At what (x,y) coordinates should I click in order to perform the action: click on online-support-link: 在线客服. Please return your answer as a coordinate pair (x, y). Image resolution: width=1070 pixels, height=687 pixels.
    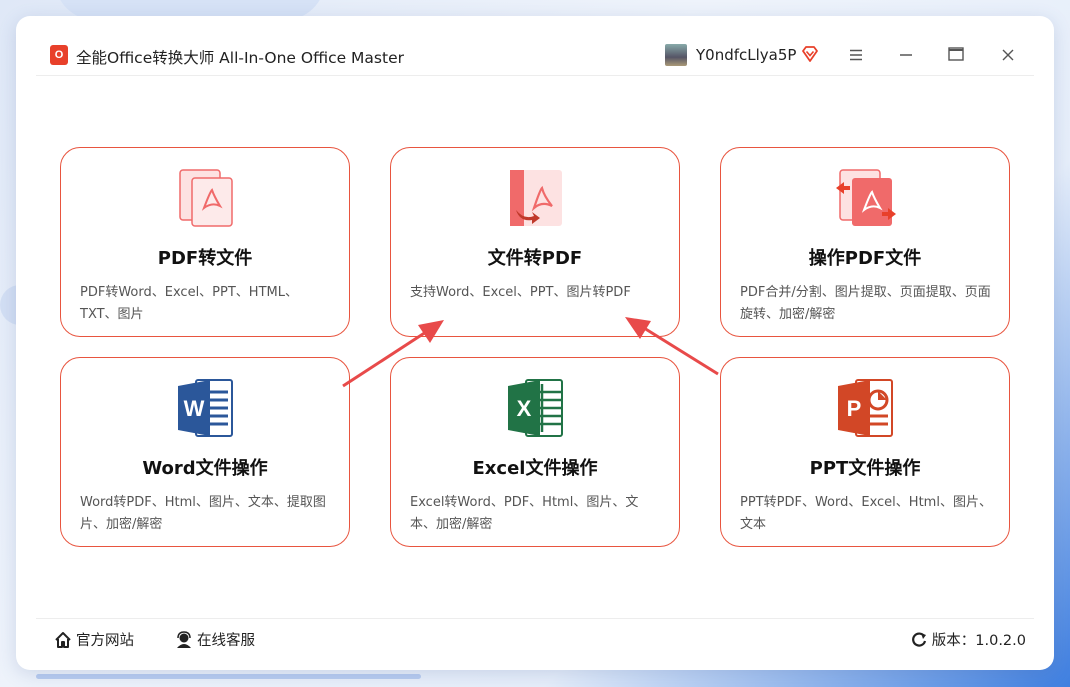
    Looking at the image, I should click on (215, 639).